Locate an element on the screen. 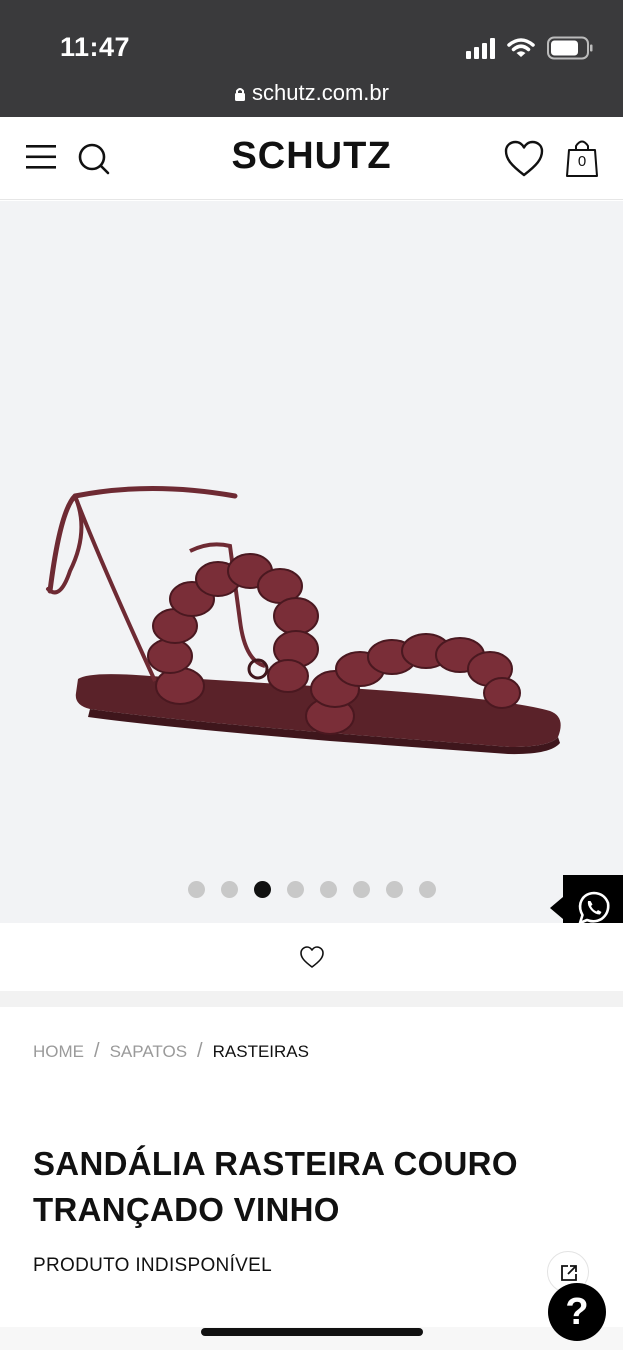 The height and width of the screenshot is (1350, 623). site-header: SCHUTZ 0 is located at coordinates (311, 158).